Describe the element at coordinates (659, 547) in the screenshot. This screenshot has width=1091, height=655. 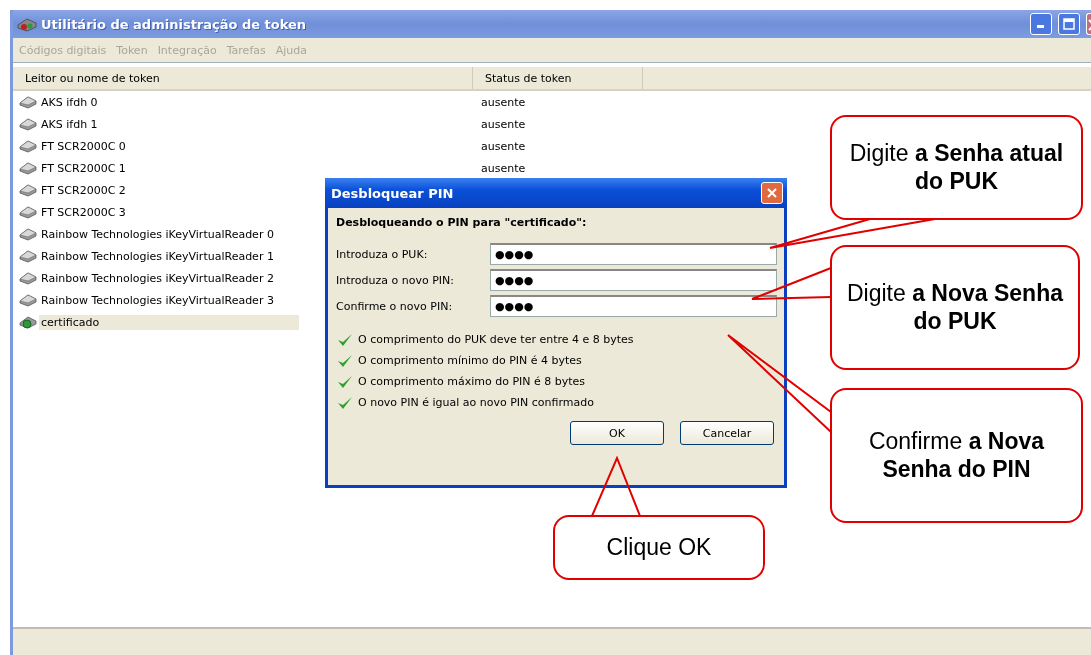
I see `callout: Clique OK` at that location.